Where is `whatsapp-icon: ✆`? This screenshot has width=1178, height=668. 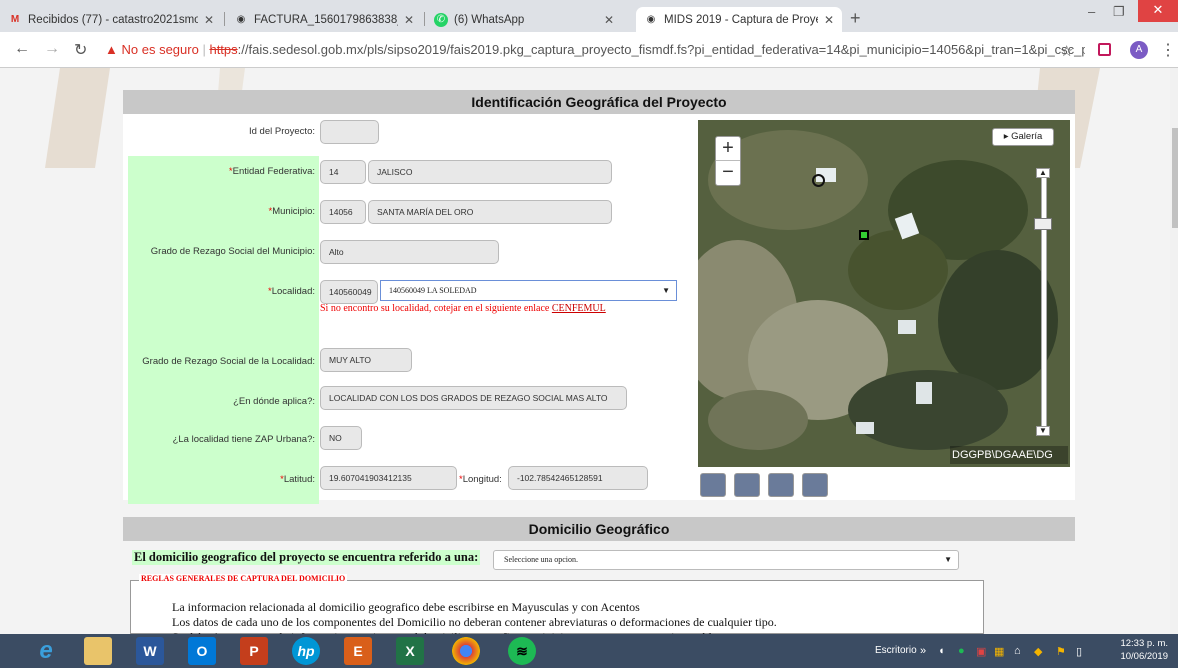 whatsapp-icon: ✆ is located at coordinates (441, 19).